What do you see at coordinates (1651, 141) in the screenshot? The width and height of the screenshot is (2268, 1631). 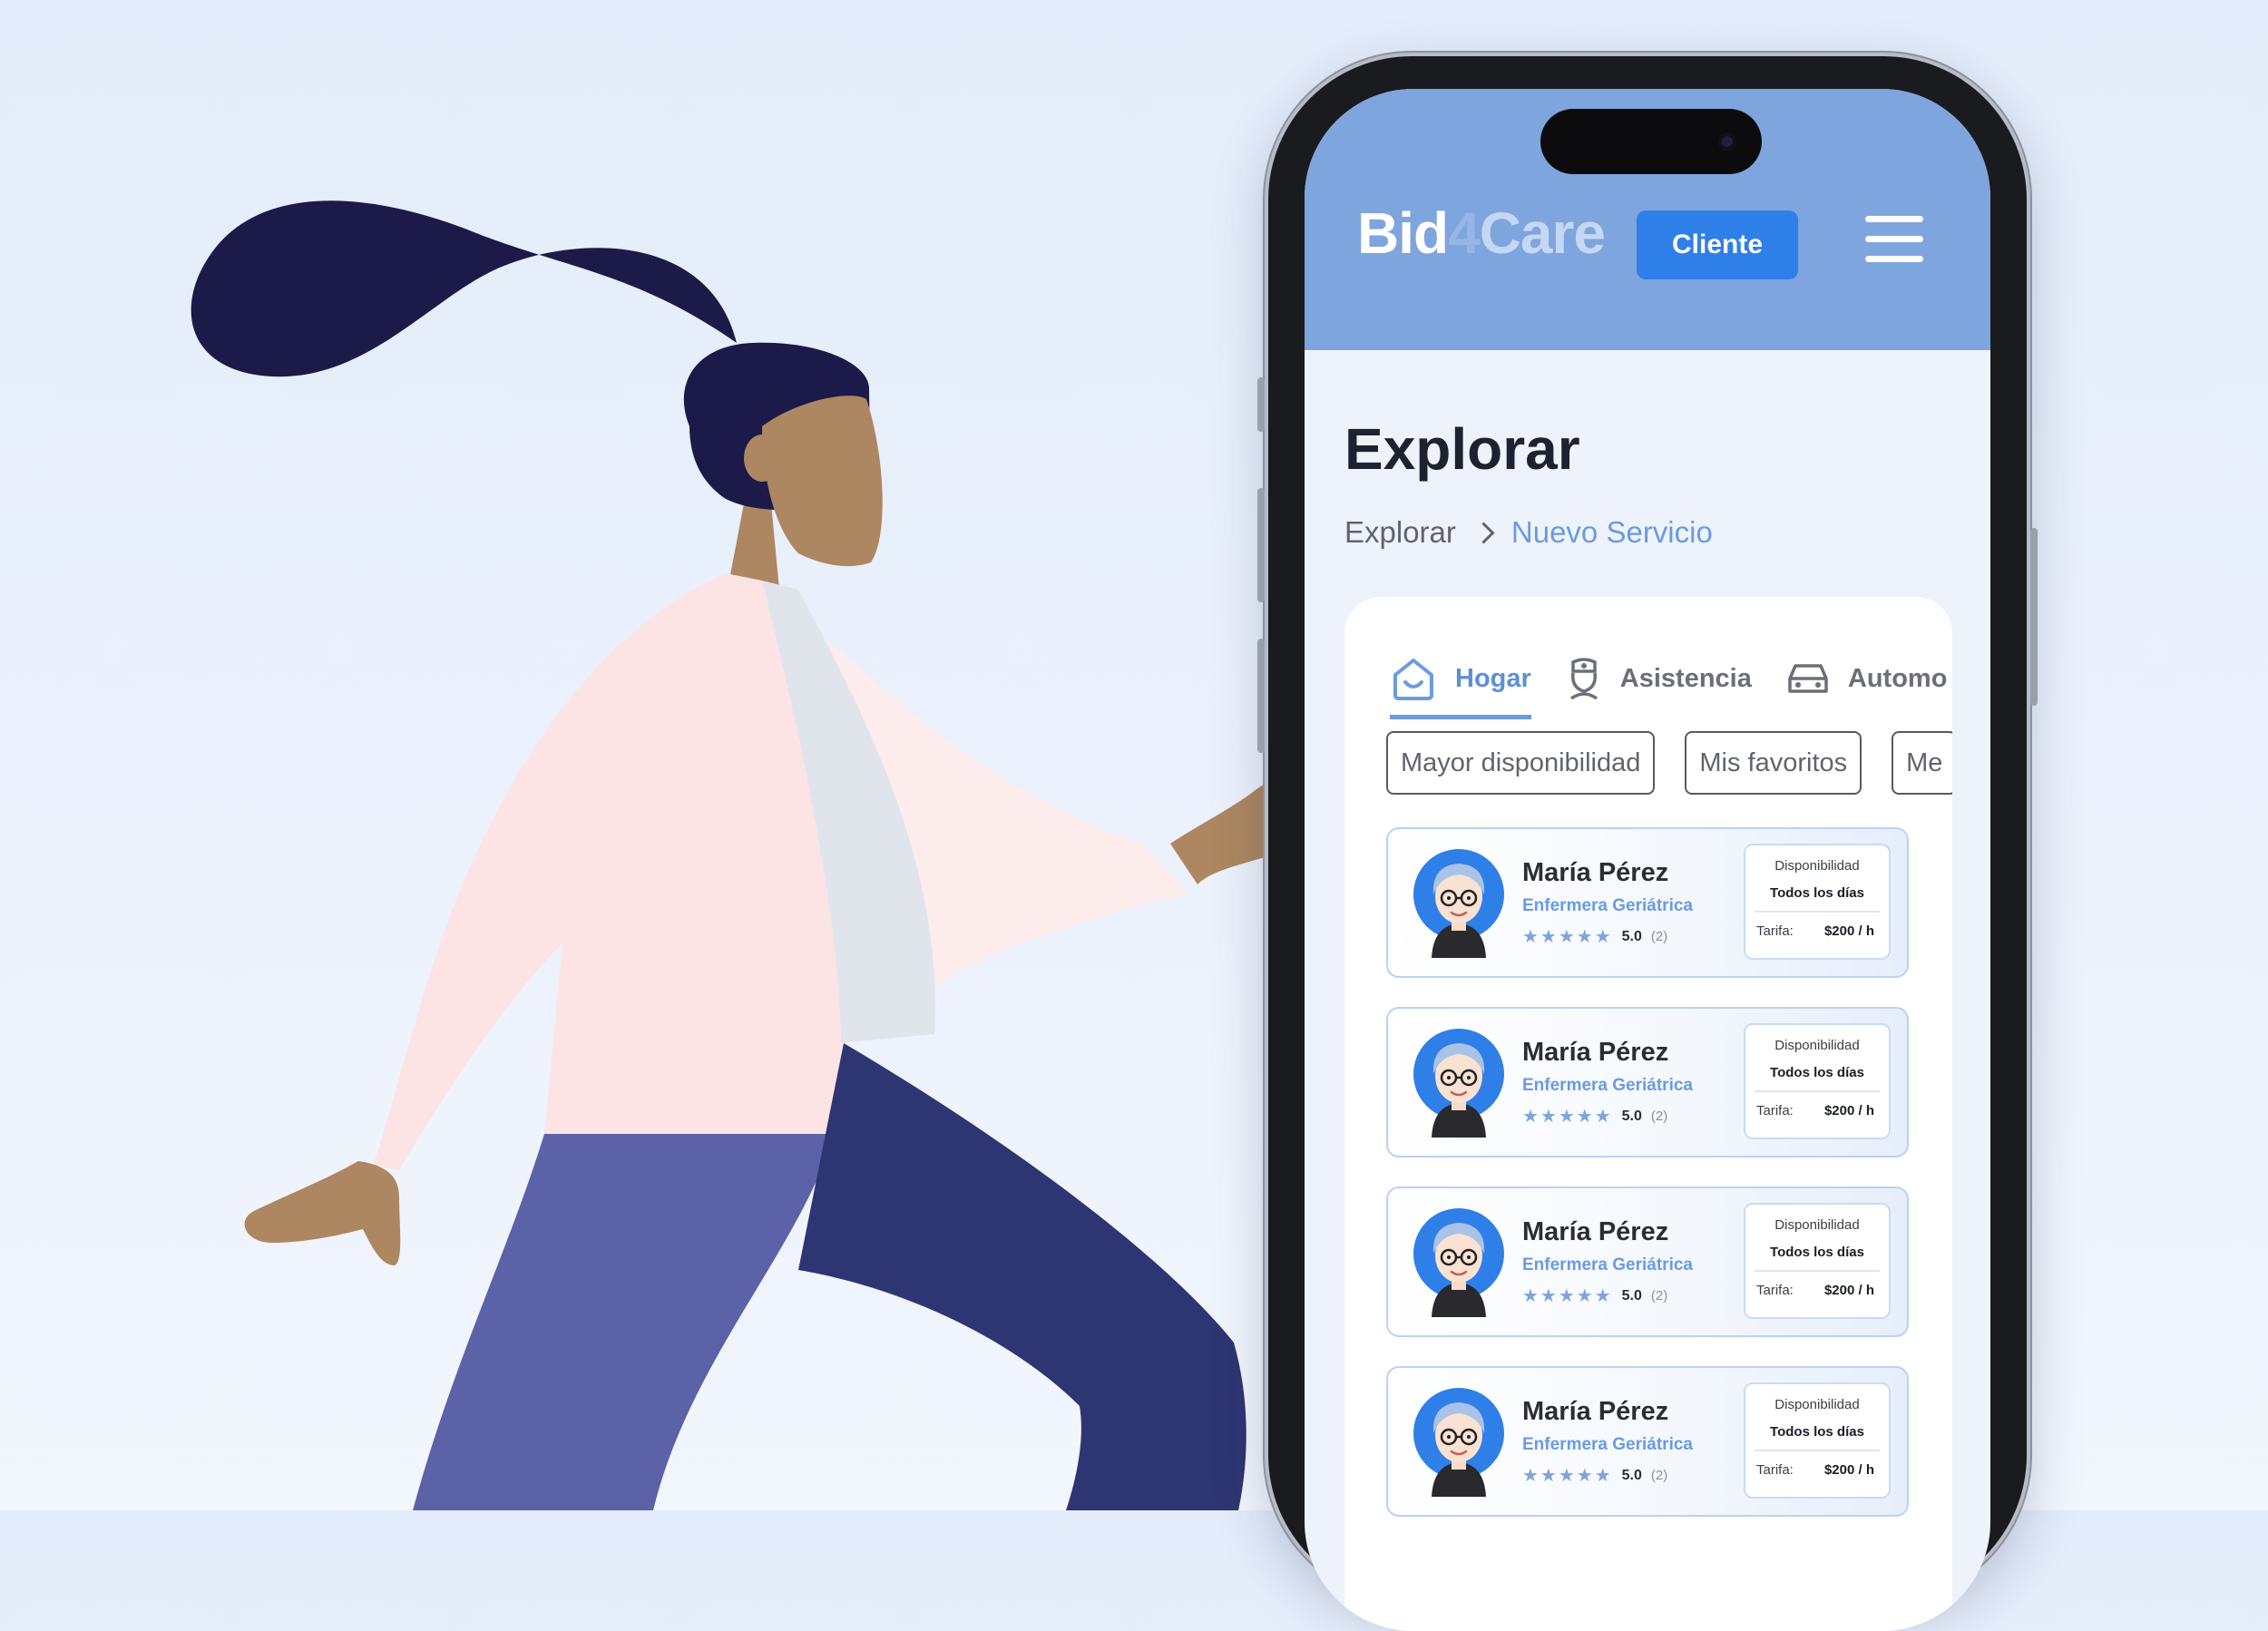 I see `dynamic-island` at bounding box center [1651, 141].